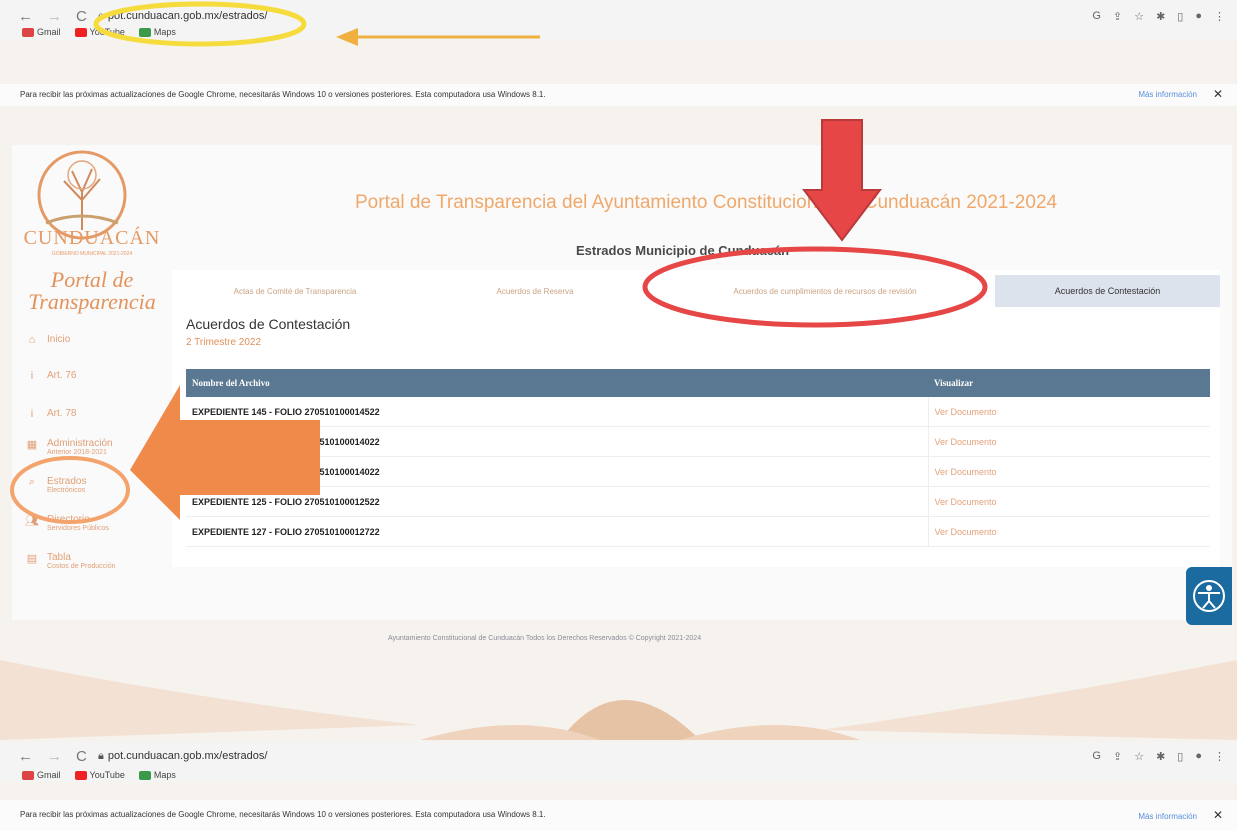  I want to click on tab-acuerdos-reserva: Acuerdos de Reserva, so click(535, 291).